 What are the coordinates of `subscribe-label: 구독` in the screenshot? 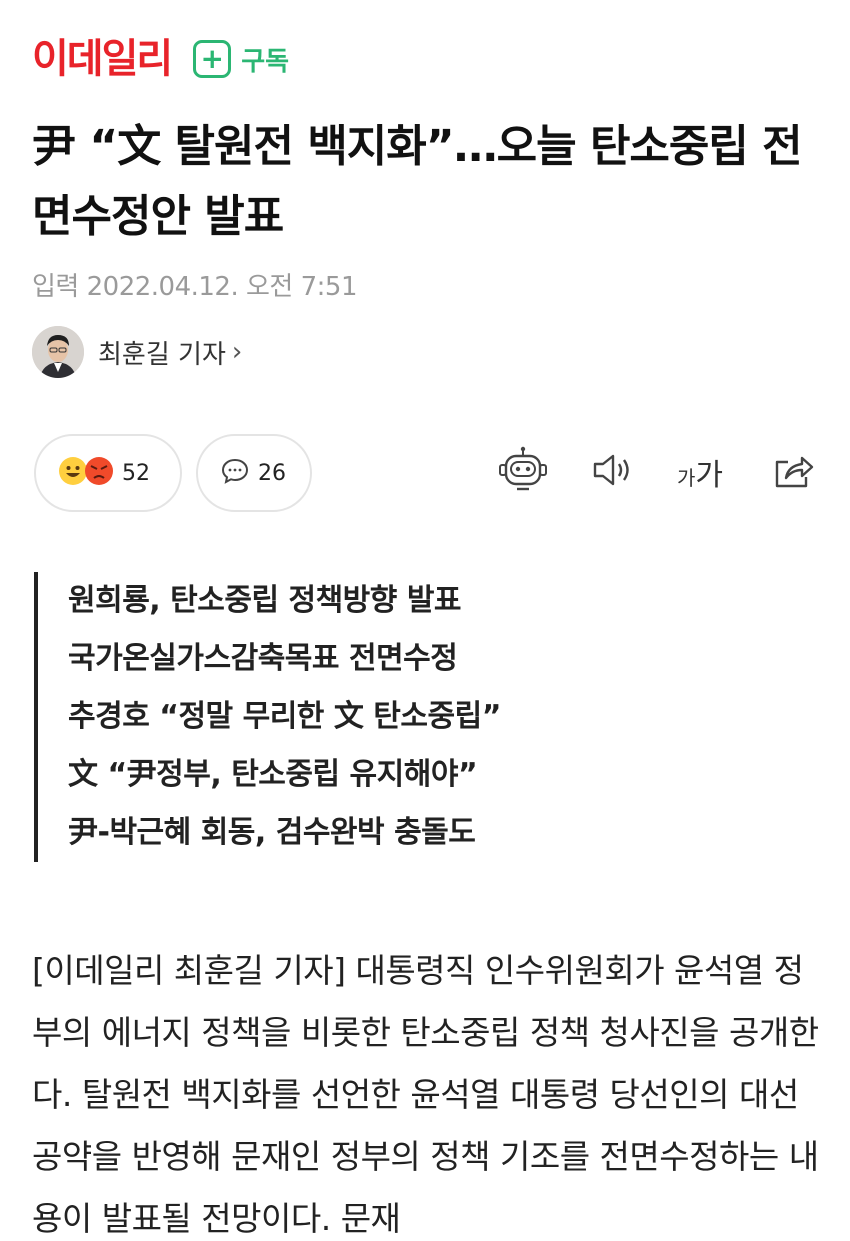 It's located at (265, 61).